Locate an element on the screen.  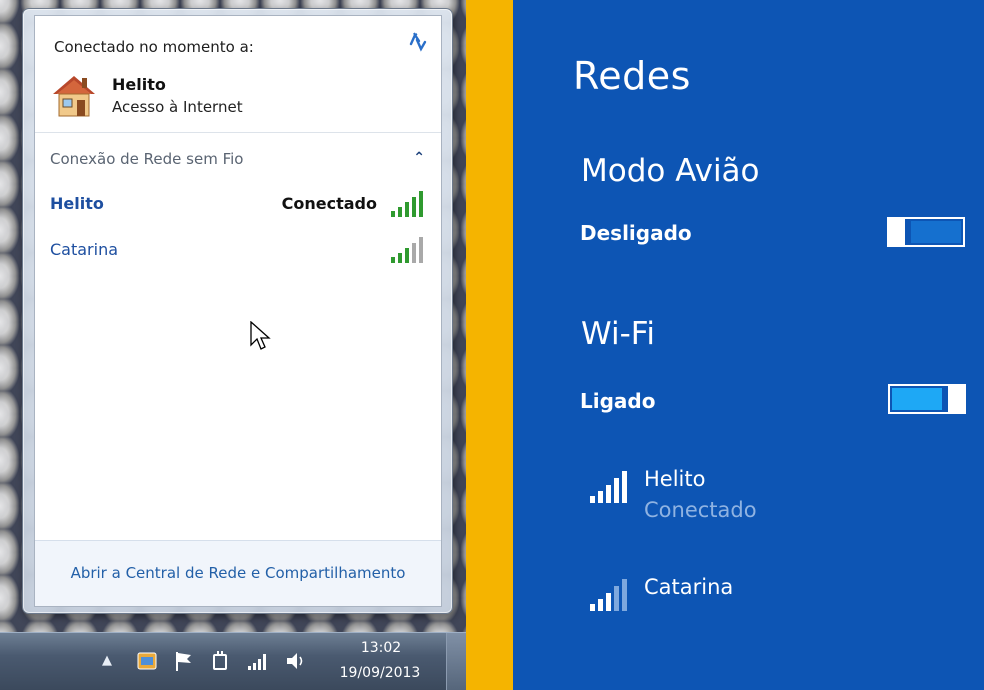
network-row-helito: Helito Conectado is located at coordinates (238, 204).